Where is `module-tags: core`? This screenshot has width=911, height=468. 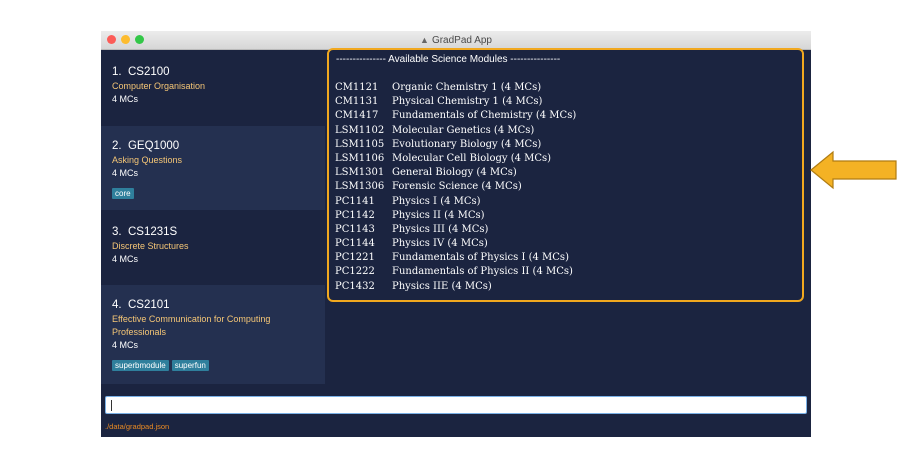
module-tags: core is located at coordinates (218, 190).